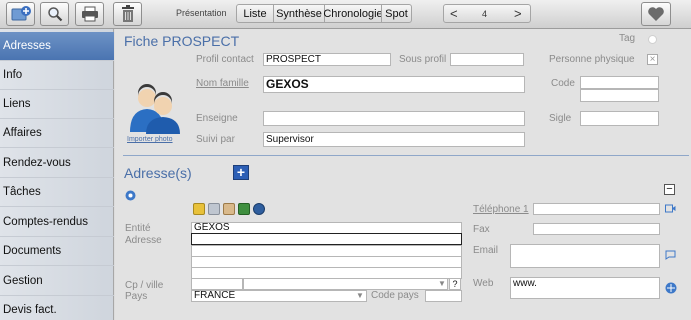 This screenshot has height=320, width=691. I want to click on collapse-button: −, so click(669, 189).